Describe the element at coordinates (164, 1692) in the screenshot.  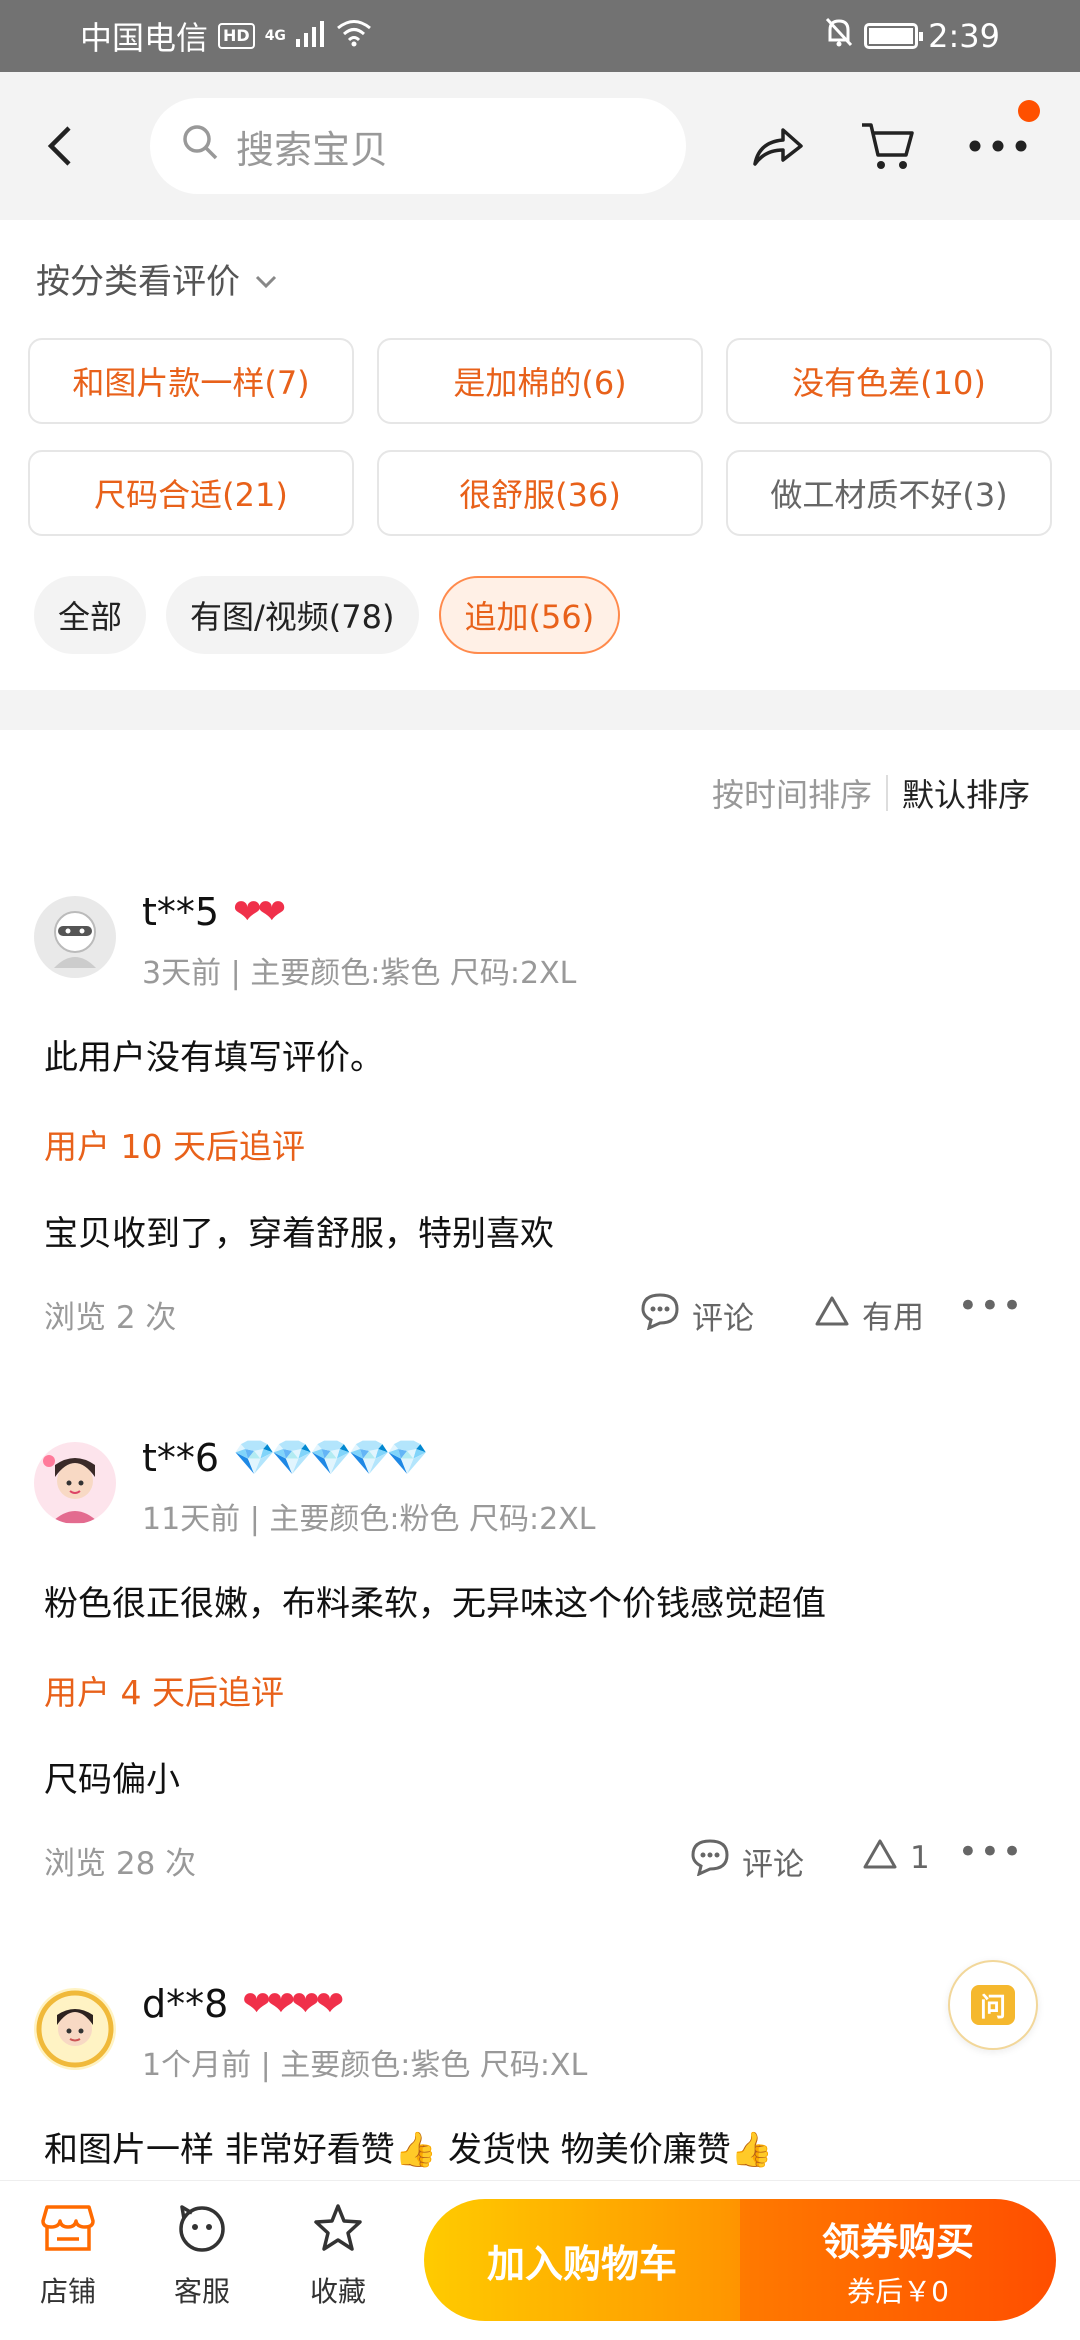
I see `followup-label: 用户 4 天后追评` at that location.